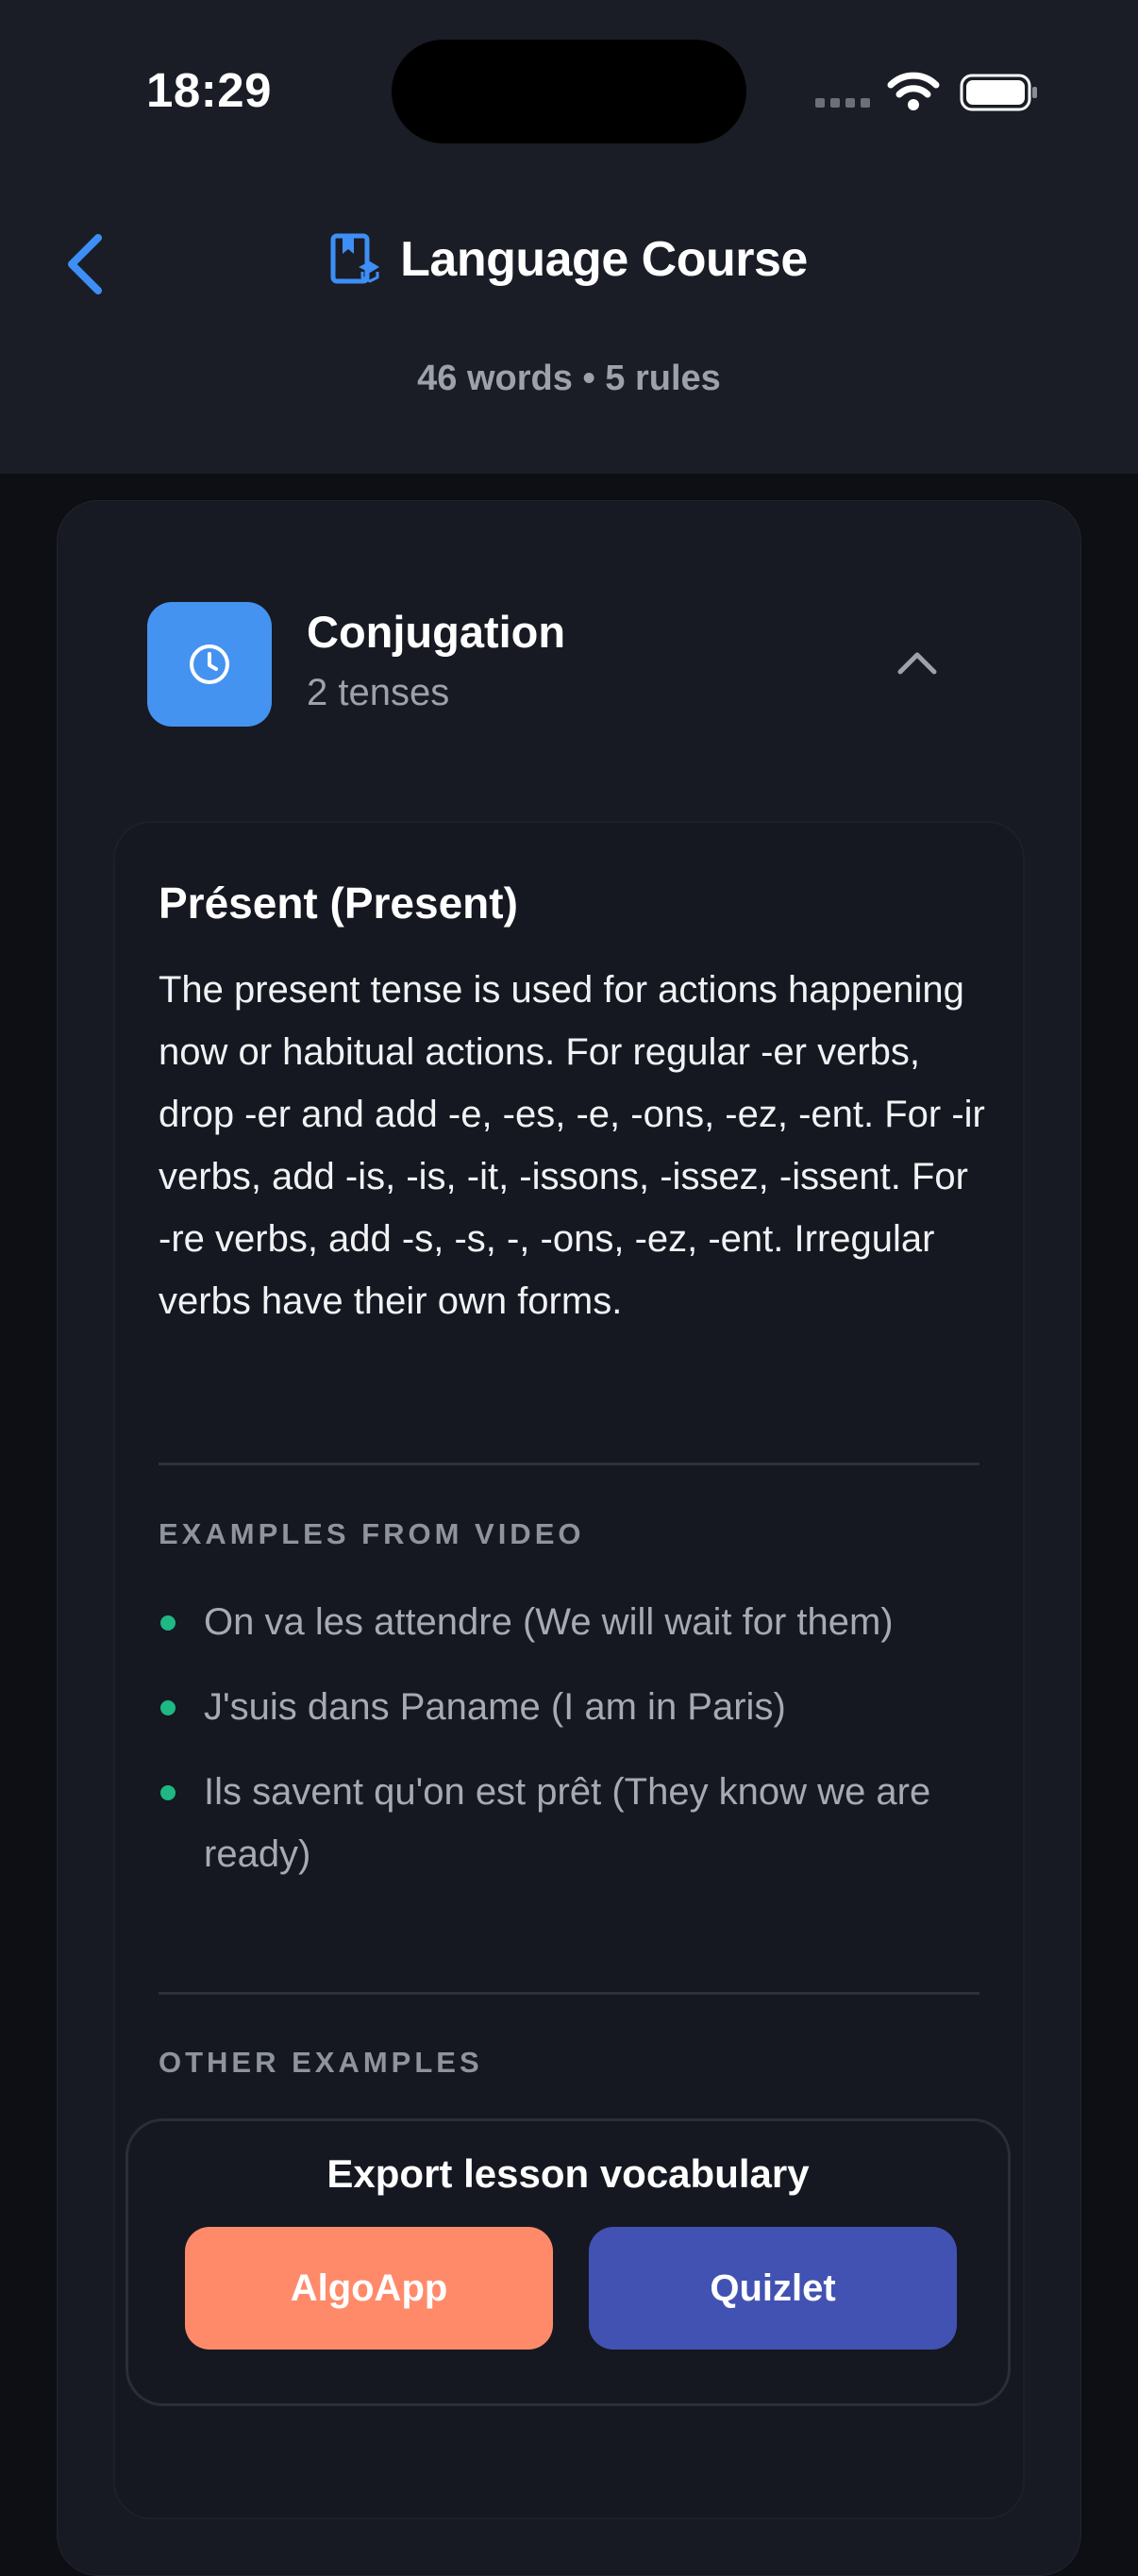  I want to click on examples-from-video-label: EXAMPLES FROM VIDEO, so click(372, 1533).